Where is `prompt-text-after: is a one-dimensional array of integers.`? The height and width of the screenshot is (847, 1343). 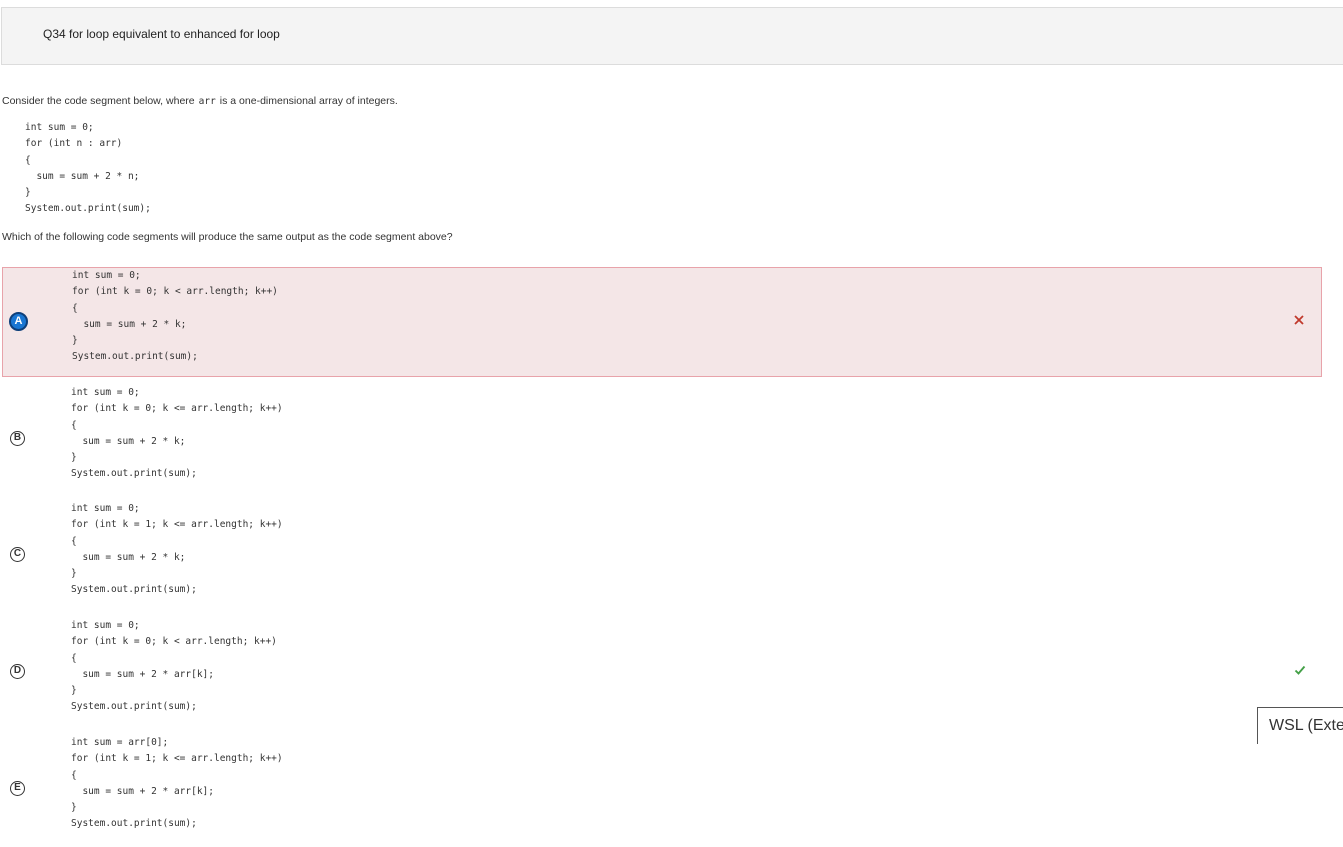 prompt-text-after: is a one-dimensional array of integers. is located at coordinates (308, 101).